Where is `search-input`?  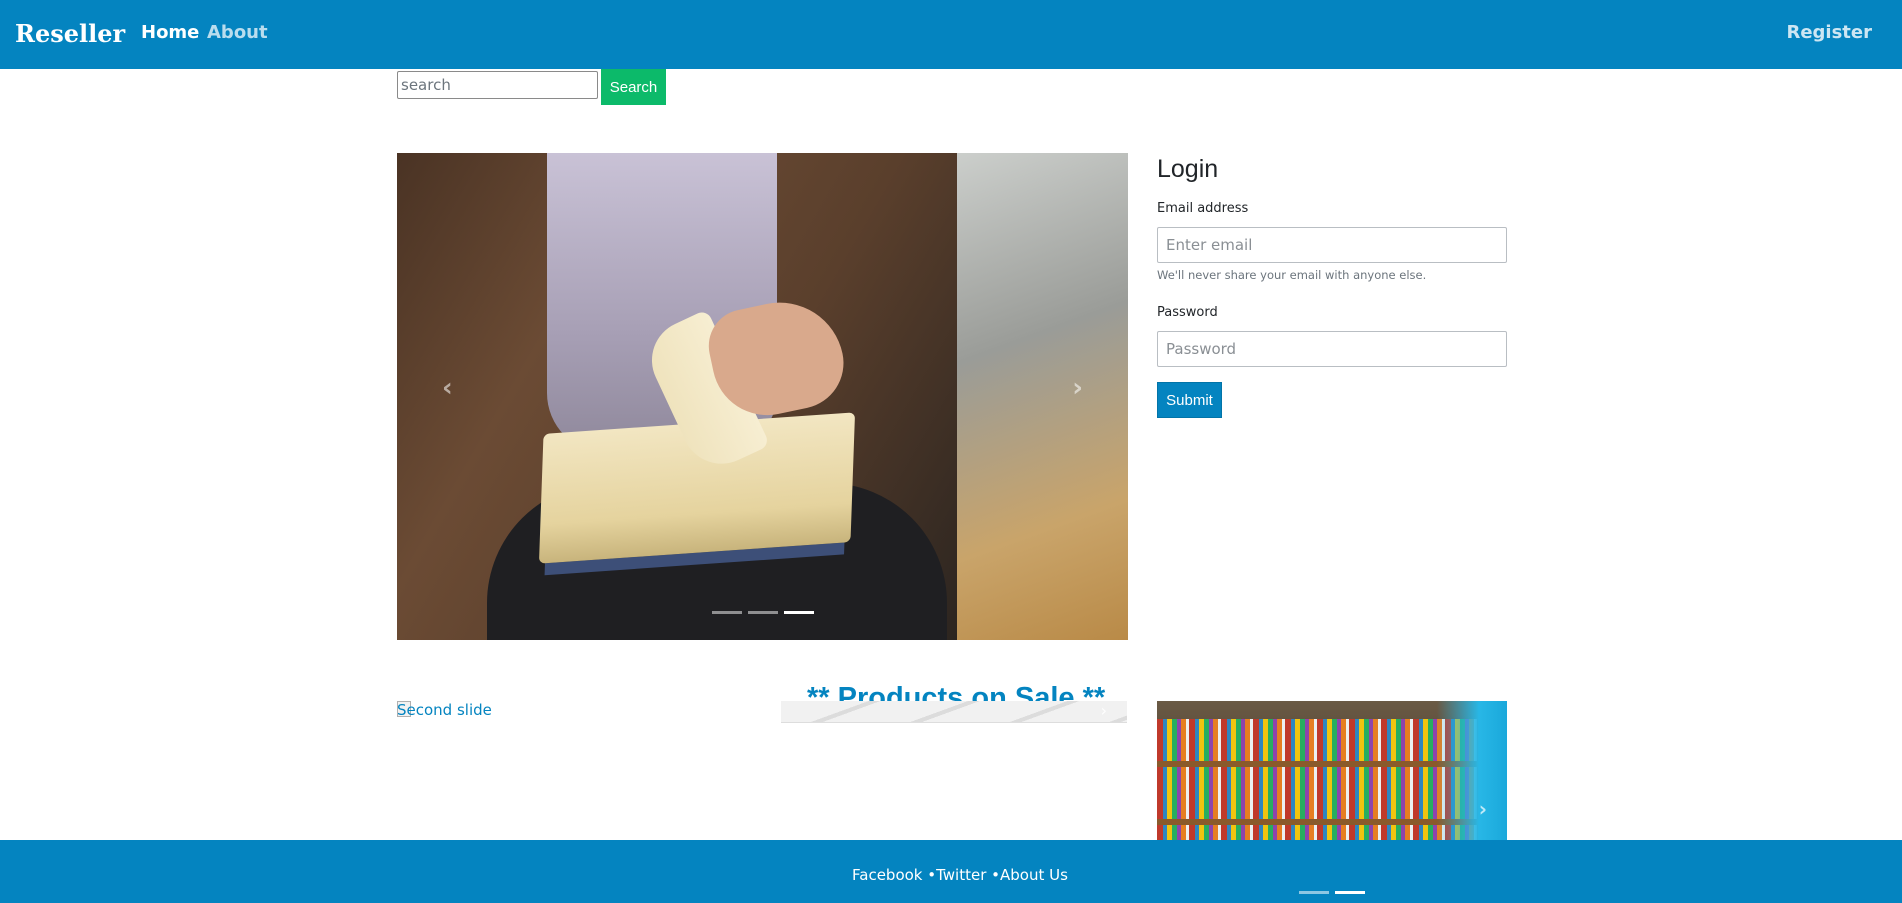
search-input is located at coordinates (497, 85).